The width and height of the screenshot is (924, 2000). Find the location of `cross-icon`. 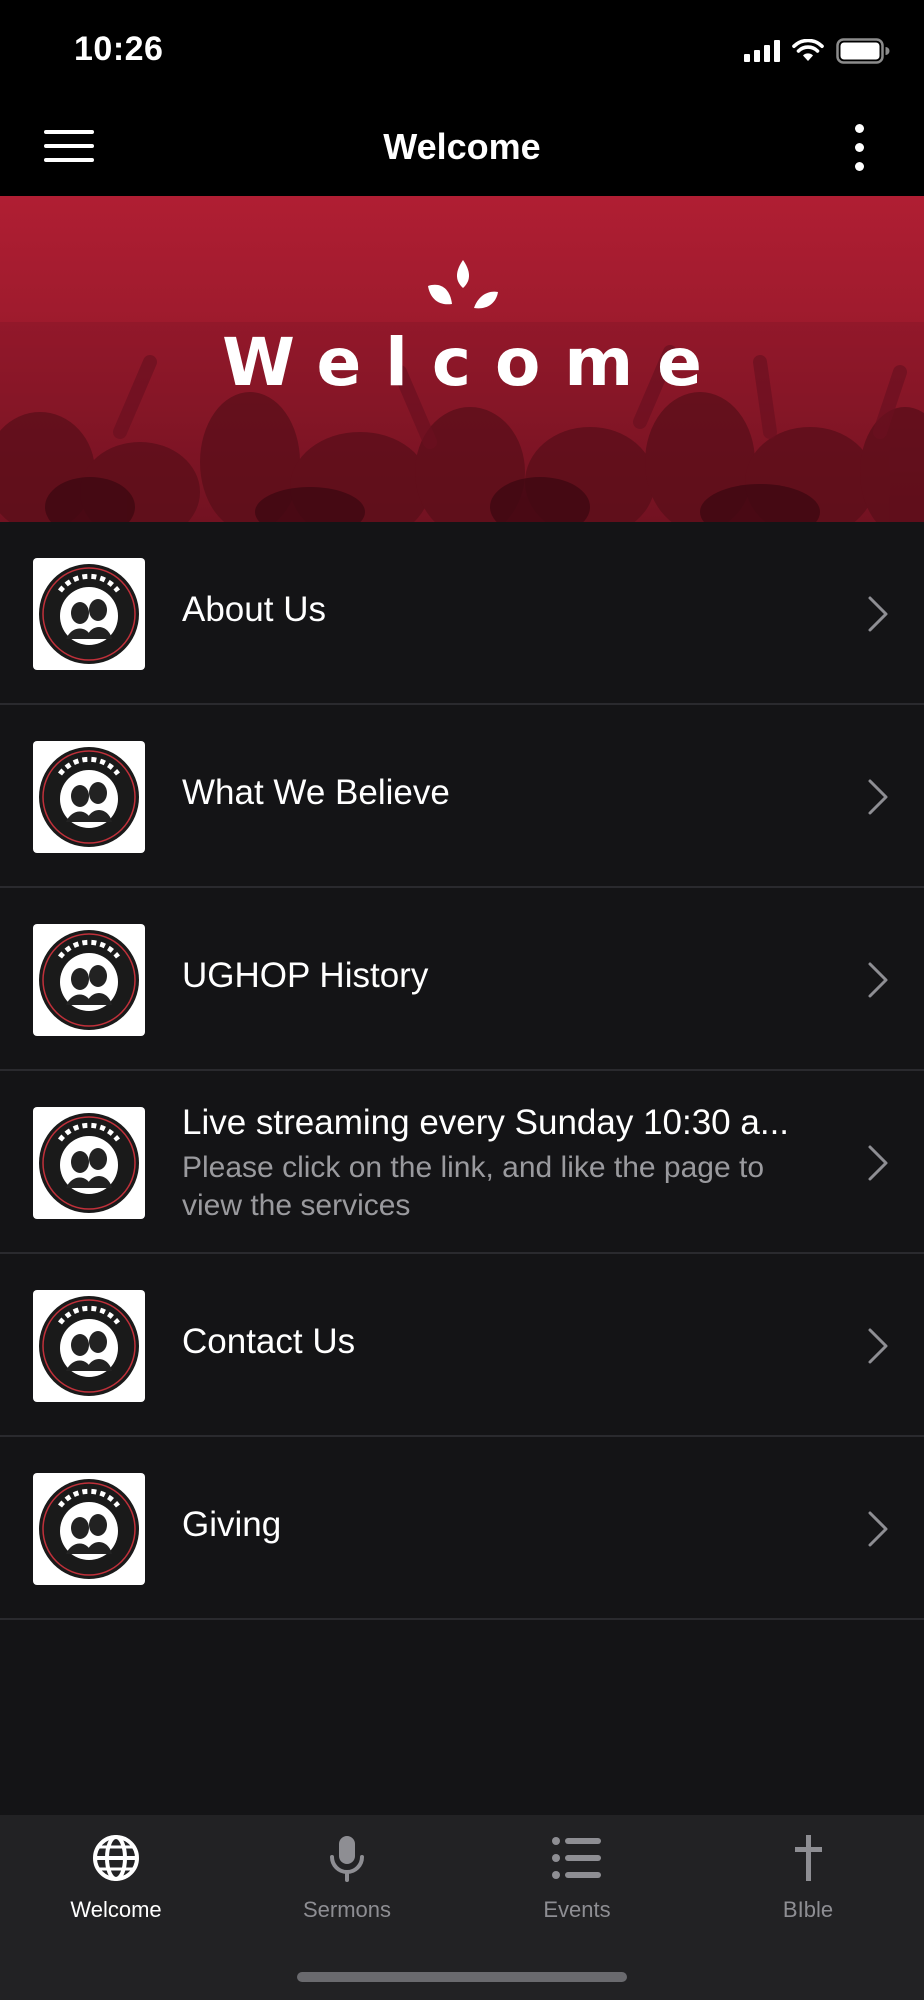

cross-icon is located at coordinates (808, 1858).